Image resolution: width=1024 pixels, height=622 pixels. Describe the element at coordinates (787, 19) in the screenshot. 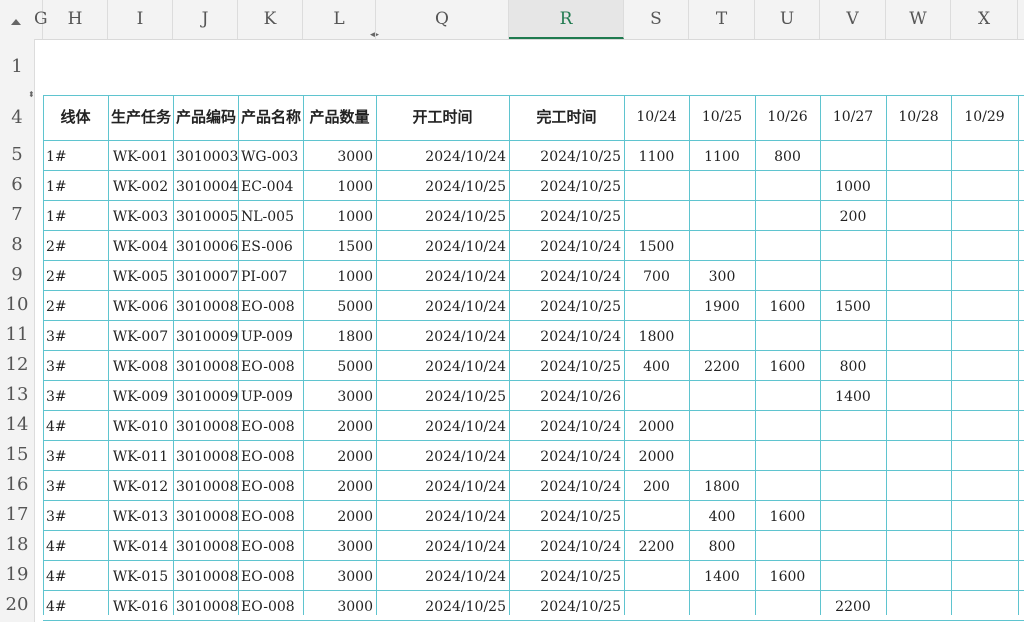

I see `column-header-u: U` at that location.